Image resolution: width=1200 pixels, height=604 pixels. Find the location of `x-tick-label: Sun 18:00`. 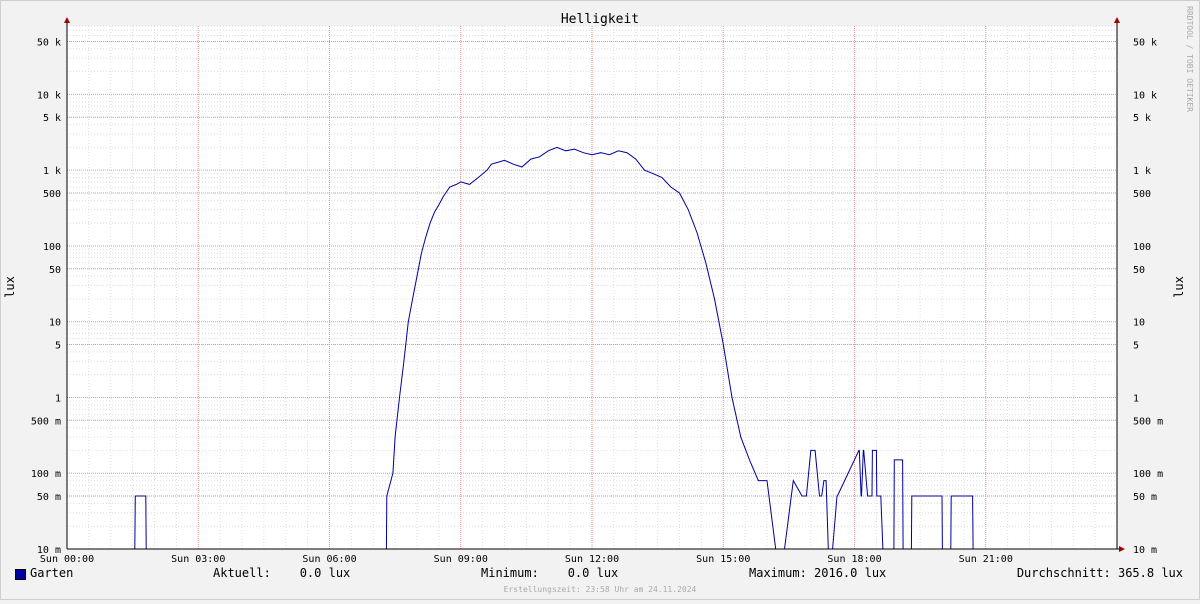

x-tick-label: Sun 18:00 is located at coordinates (854, 559).